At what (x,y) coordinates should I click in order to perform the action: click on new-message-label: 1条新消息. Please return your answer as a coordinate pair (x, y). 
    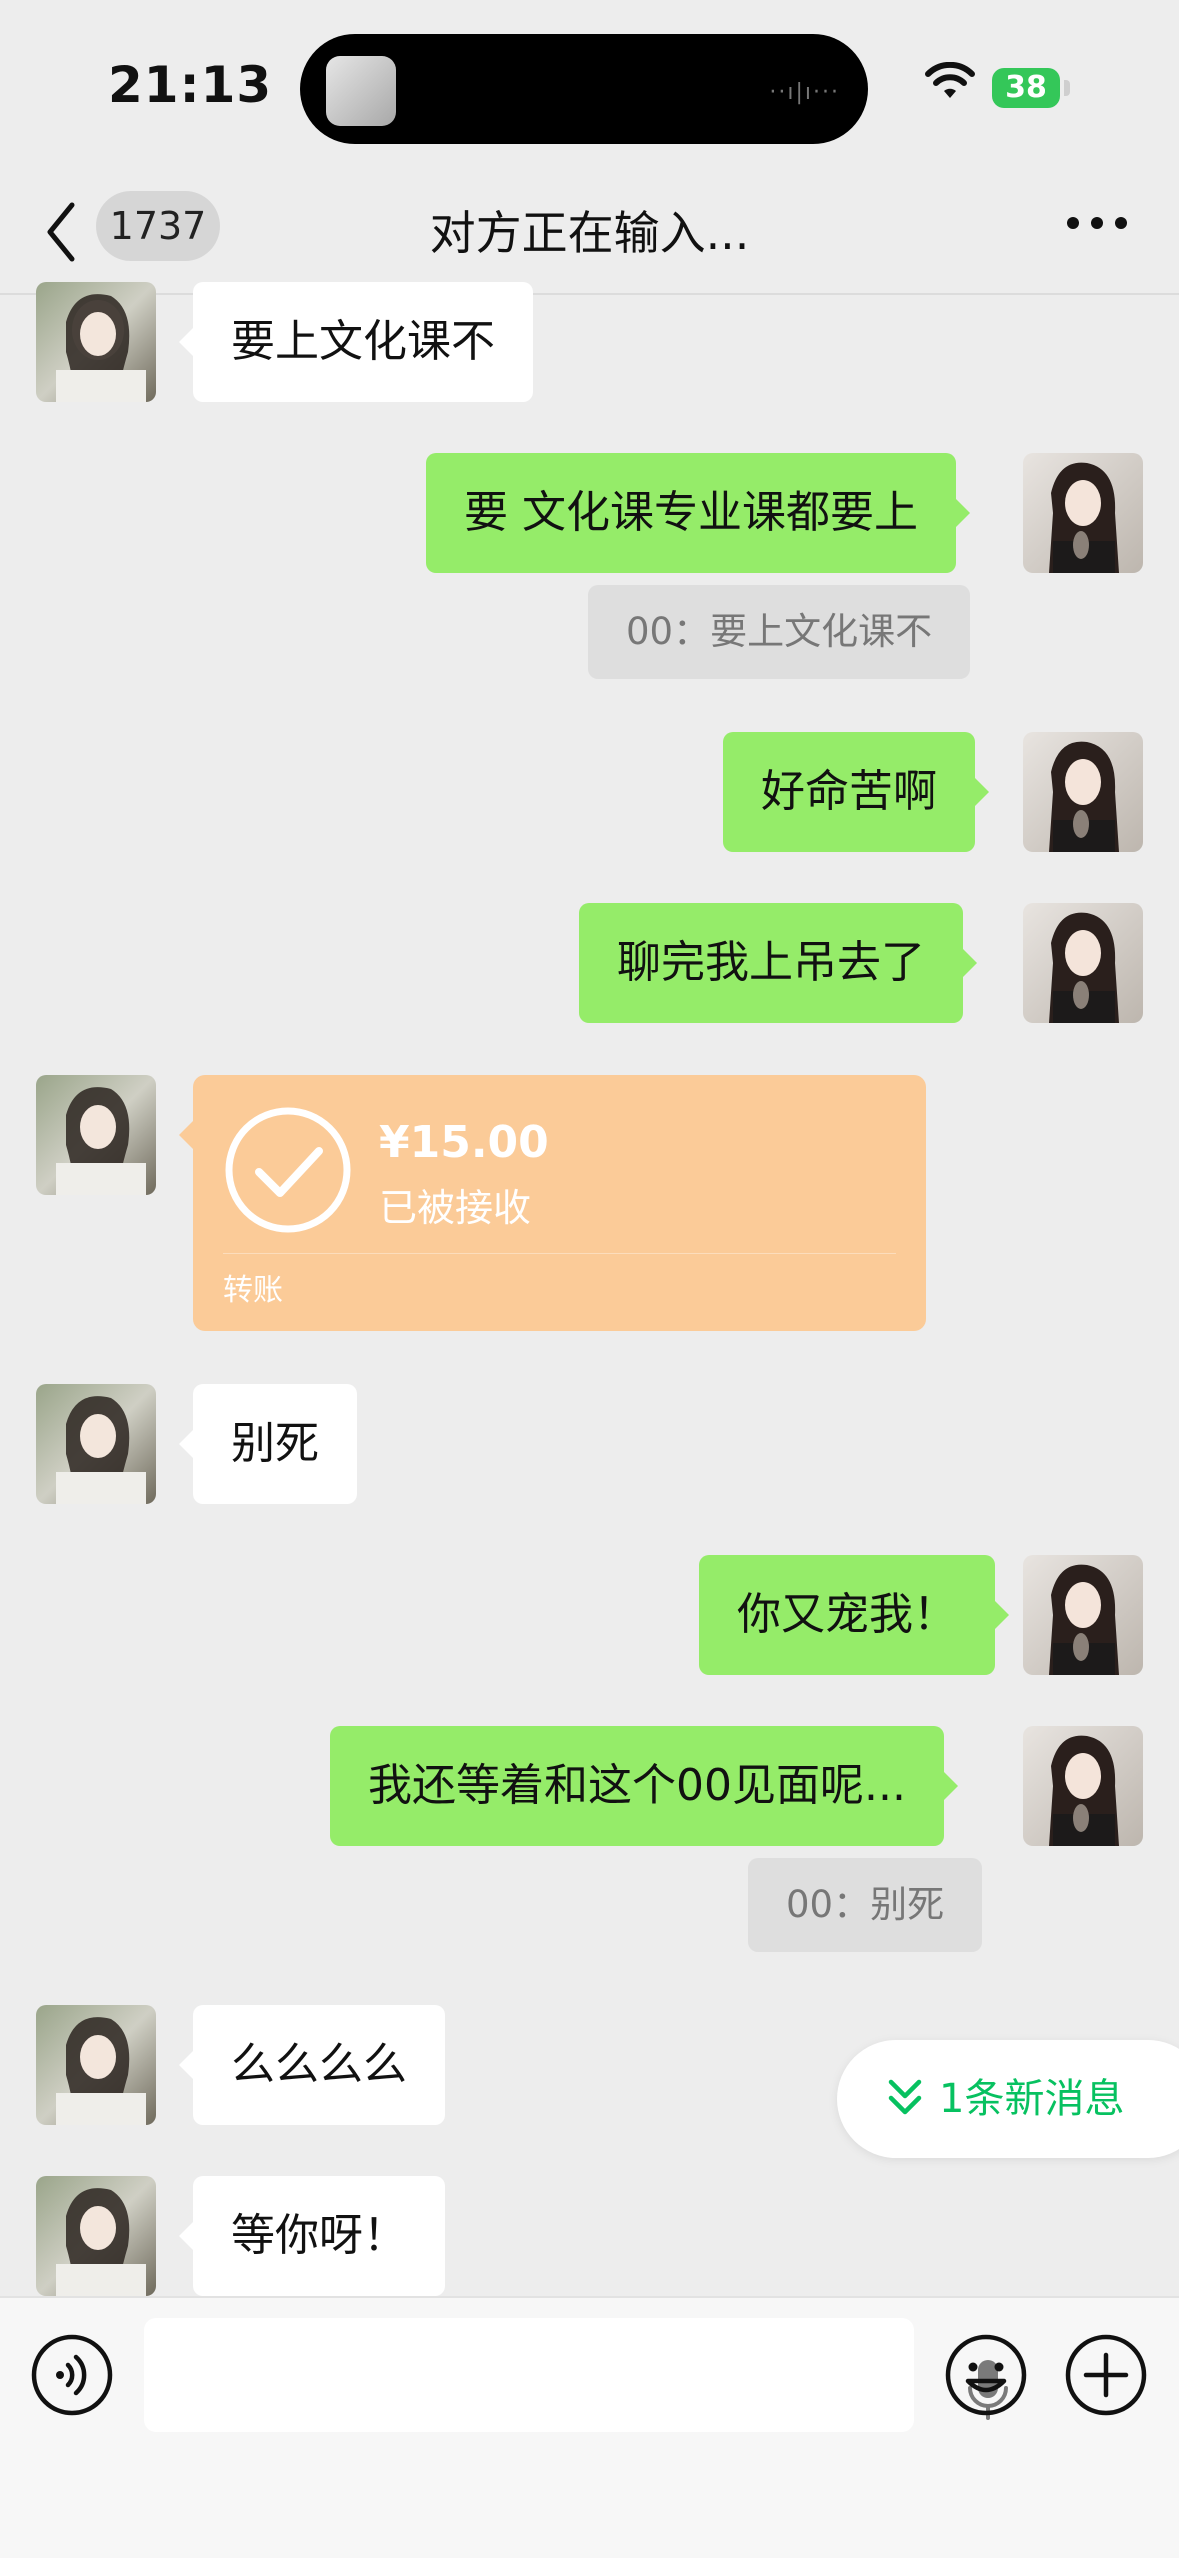
    Looking at the image, I should click on (1032, 2099).